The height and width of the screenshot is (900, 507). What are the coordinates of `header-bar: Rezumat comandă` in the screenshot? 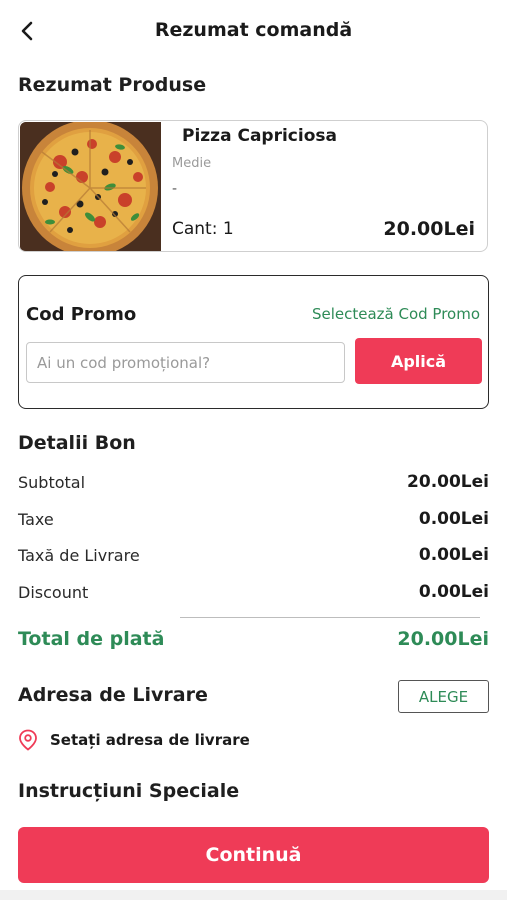 It's located at (253, 31).